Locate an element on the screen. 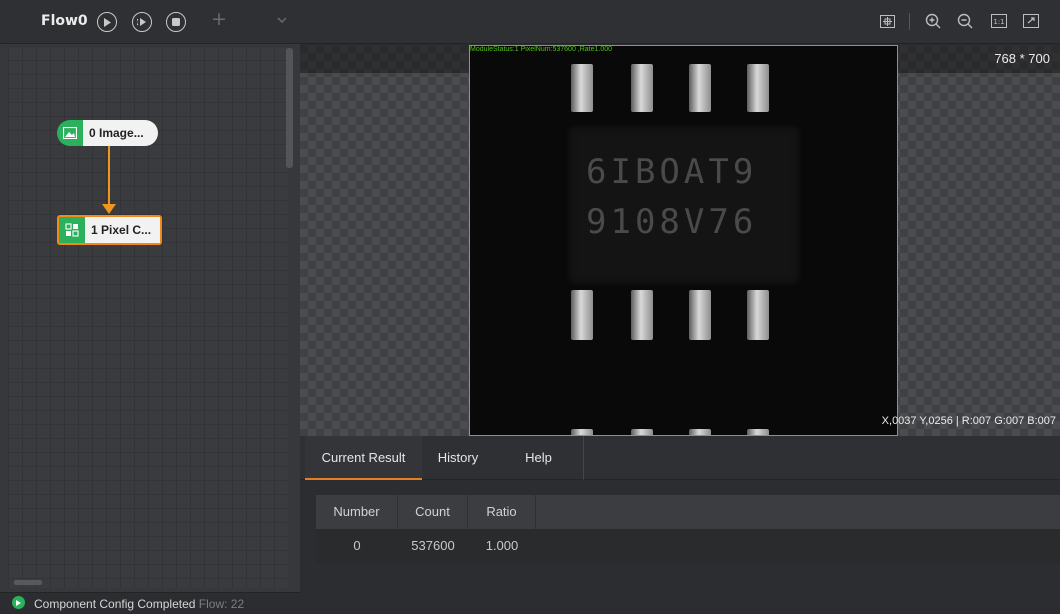 This screenshot has width=1060, height=614. toolbar-separator is located at coordinates (909, 21).